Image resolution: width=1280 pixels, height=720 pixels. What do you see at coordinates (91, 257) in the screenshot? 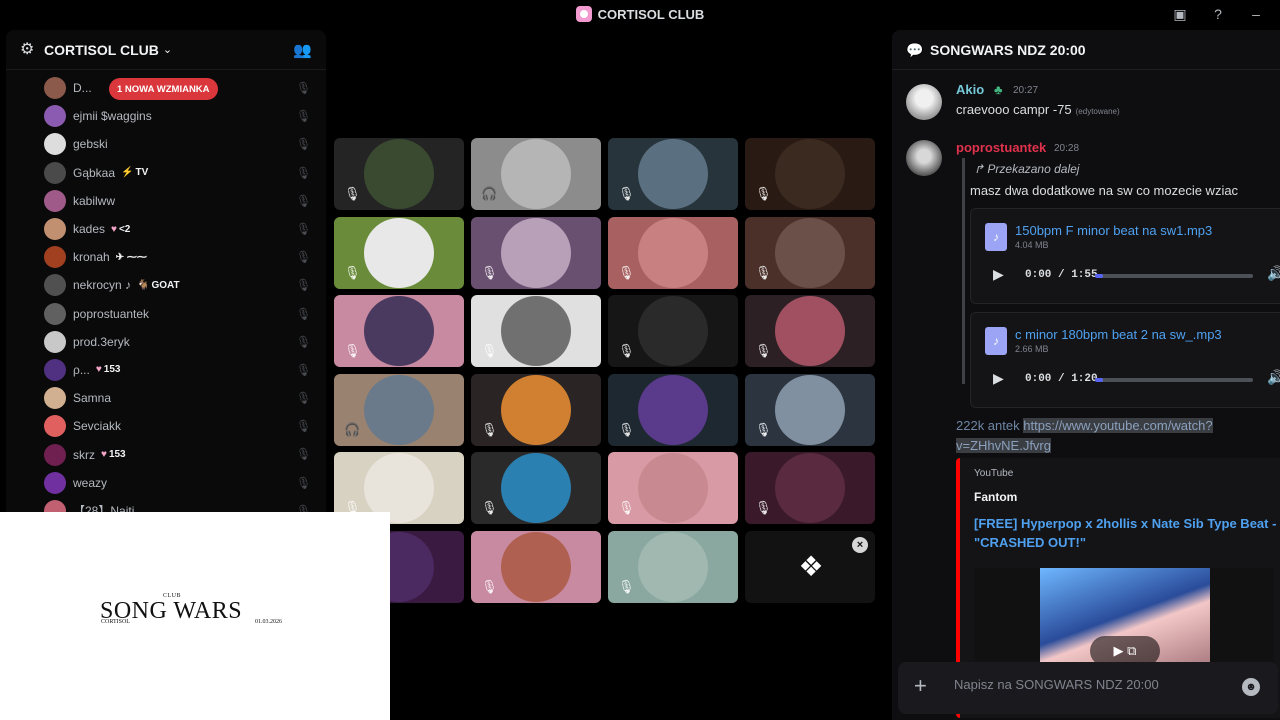
I see `member-name: kronah` at bounding box center [91, 257].